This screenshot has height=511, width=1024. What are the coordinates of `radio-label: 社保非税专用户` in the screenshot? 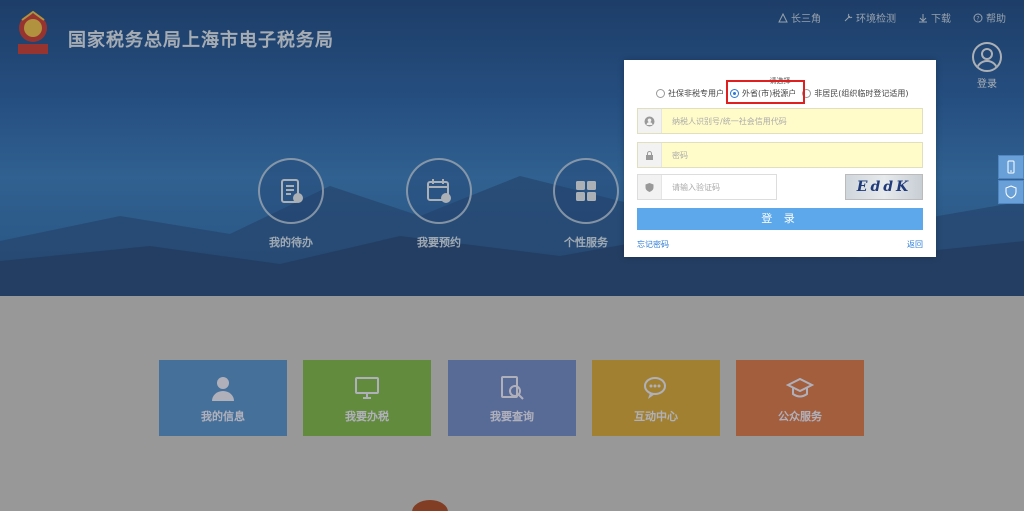 It's located at (696, 93).